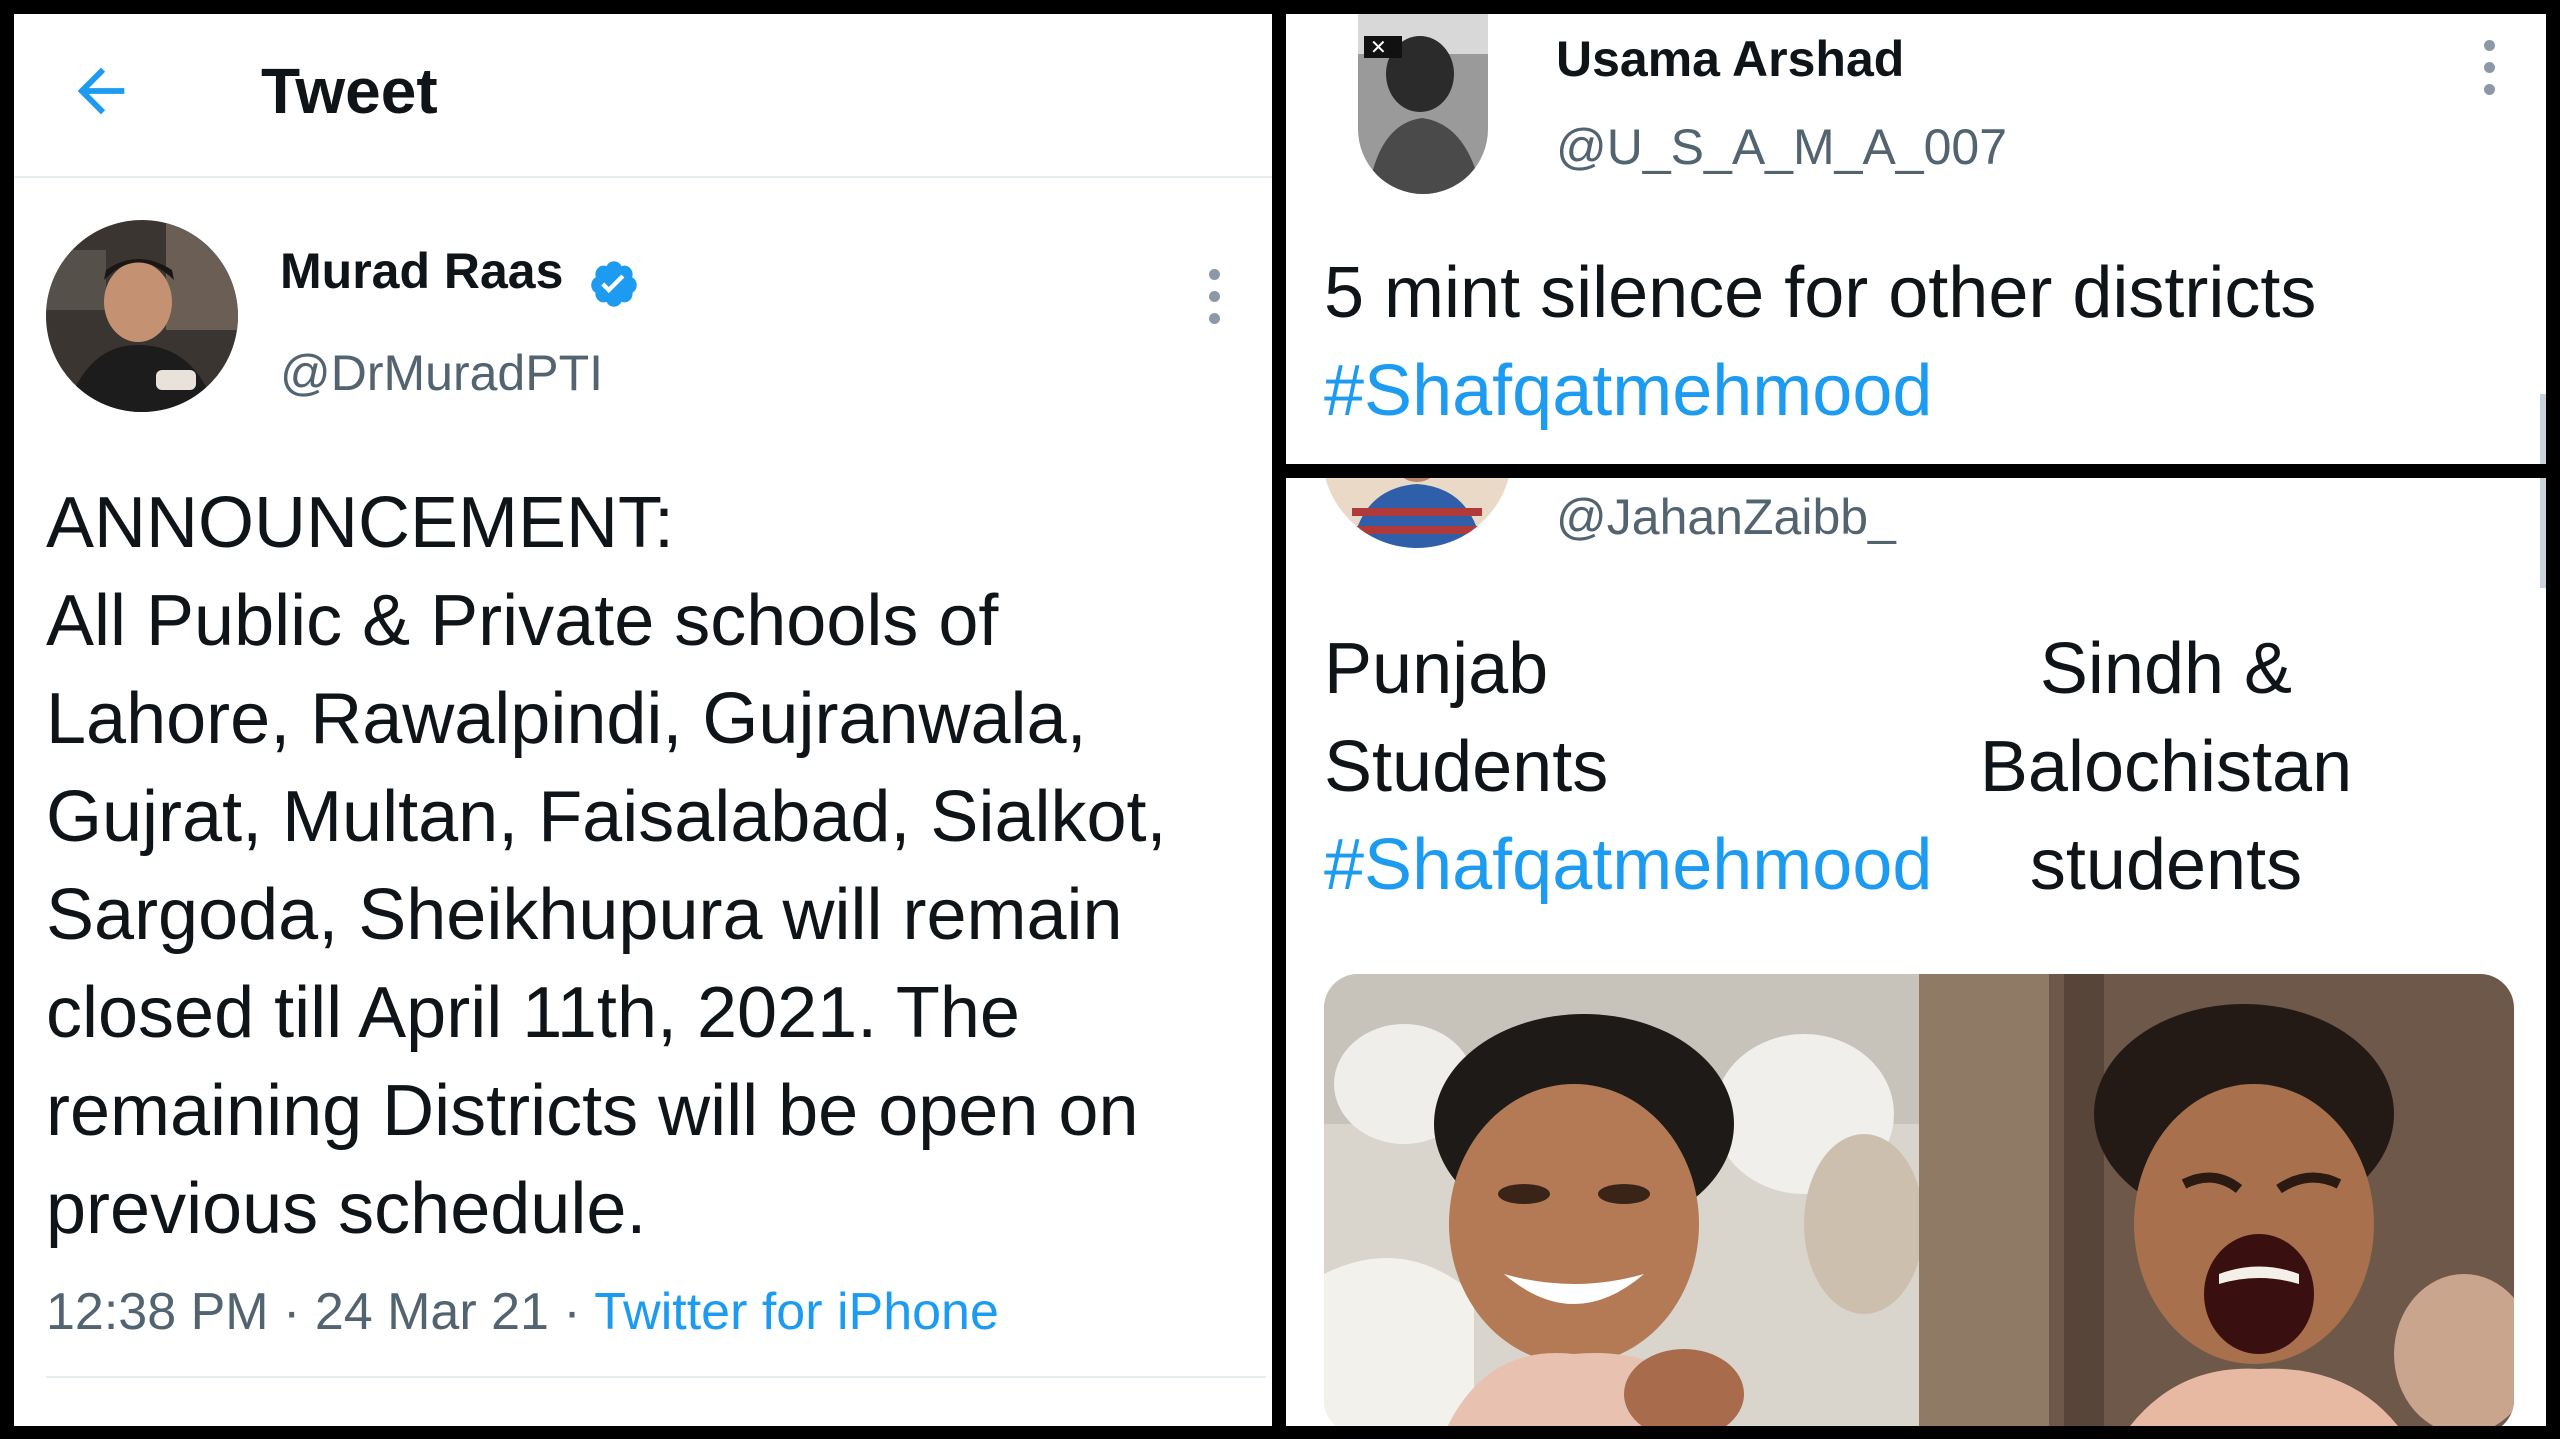 This screenshot has width=2560, height=1439. Describe the element at coordinates (1726, 517) in the screenshot. I see `author-handle: @JahanZaibb_` at that location.